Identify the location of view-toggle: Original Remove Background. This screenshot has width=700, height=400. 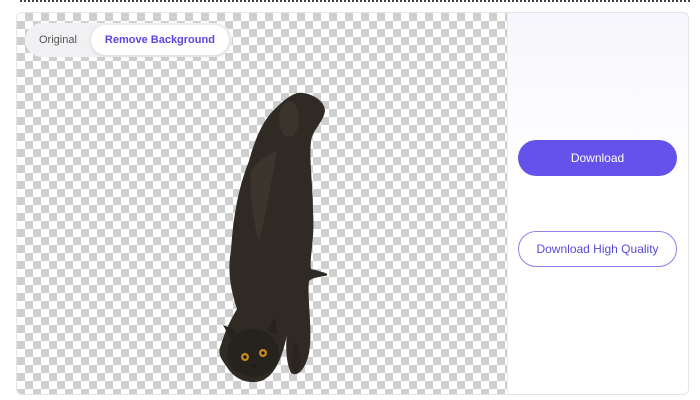
(128, 40).